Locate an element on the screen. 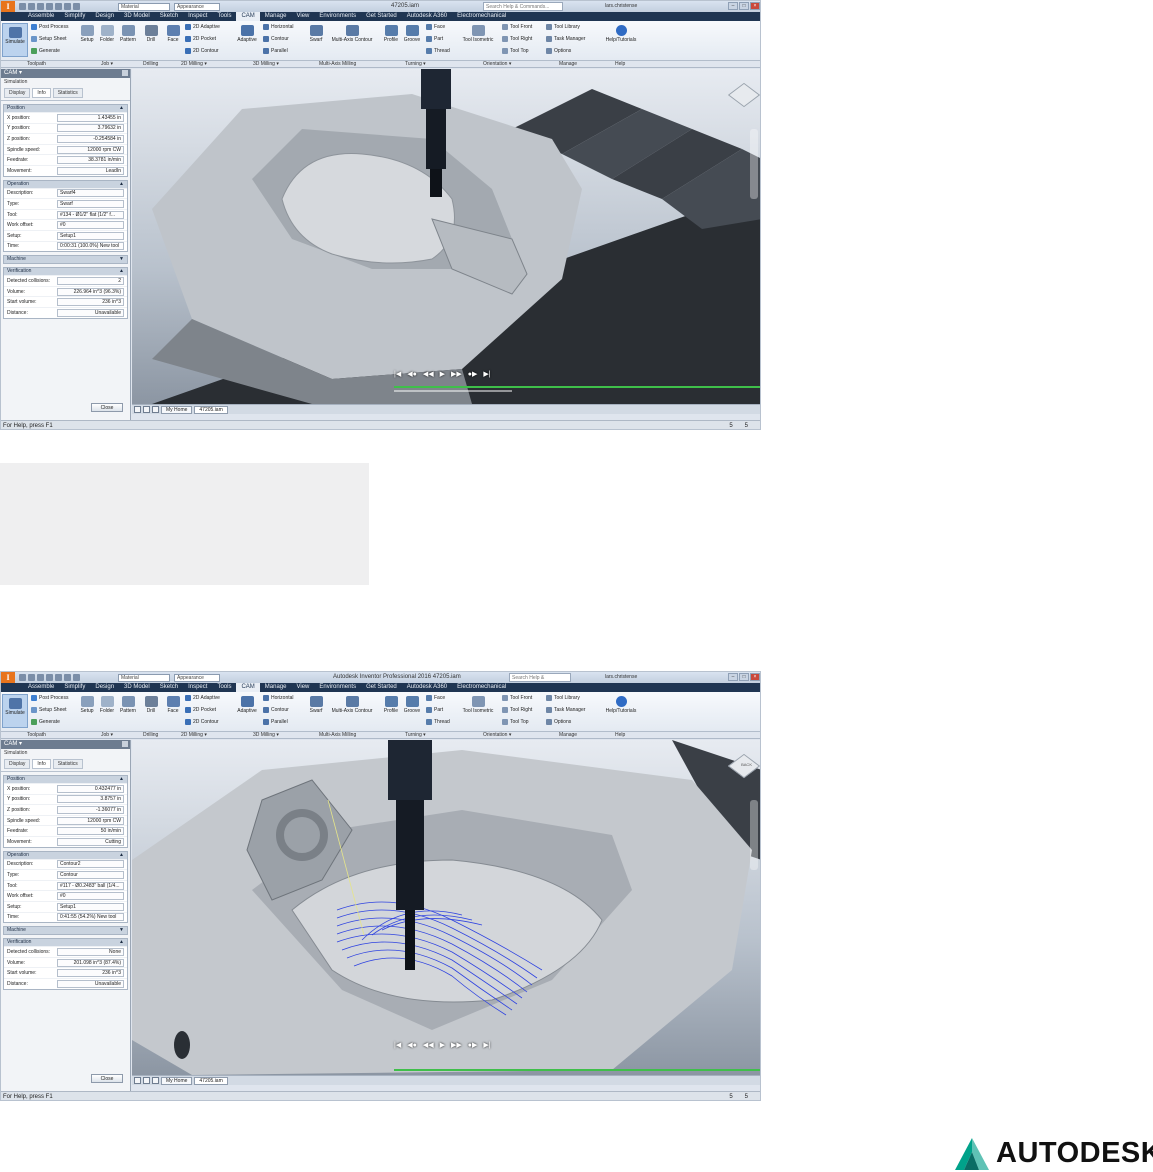 The height and width of the screenshot is (1172, 1153). tab-autodesk-a360: Autodesk A360 is located at coordinates (427, 687).